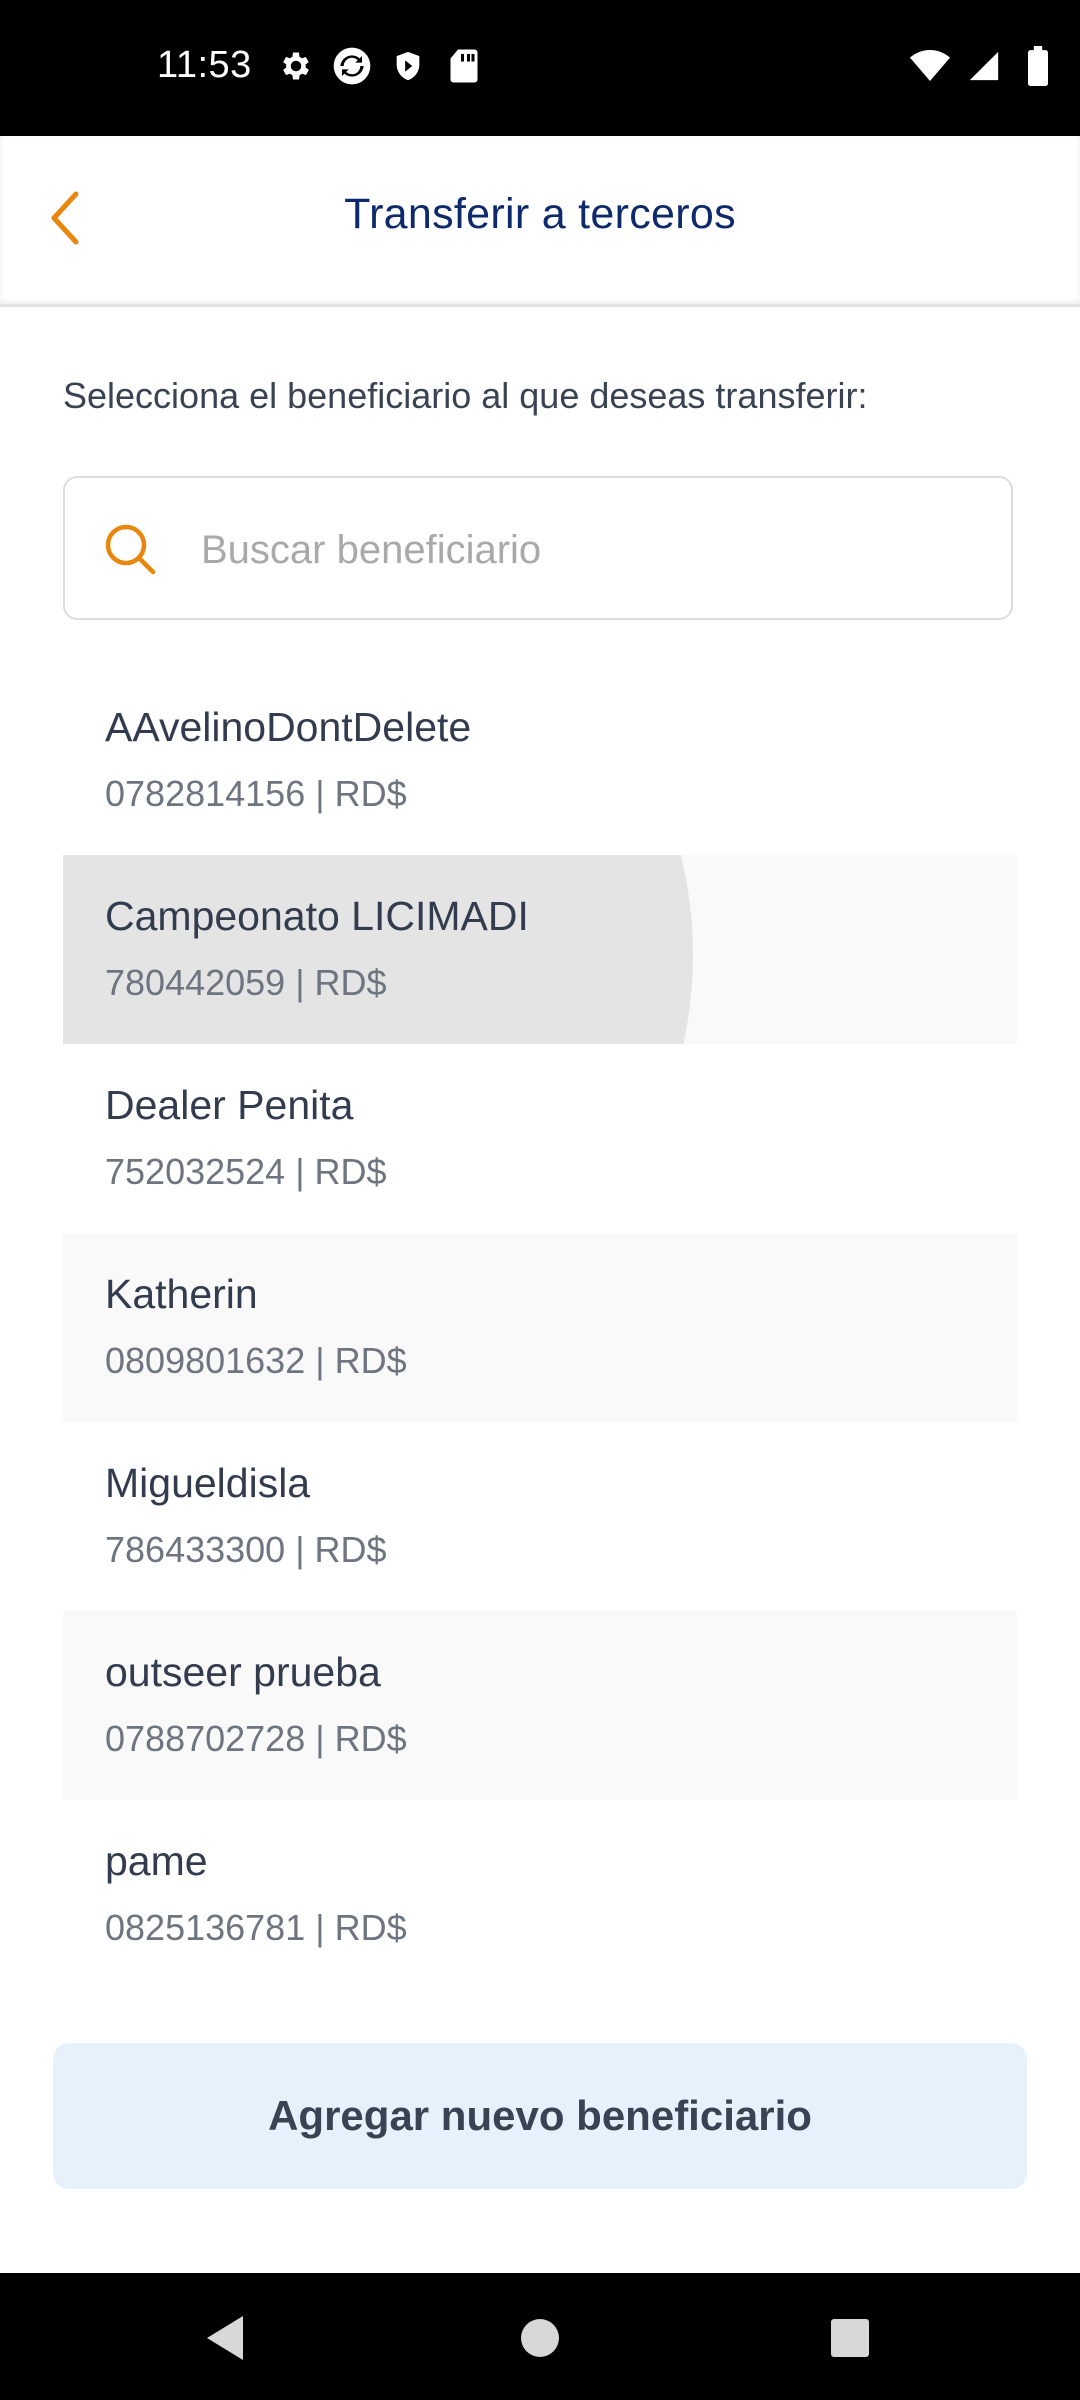  What do you see at coordinates (181, 1294) in the screenshot?
I see `beneficiary-name: Katherin` at bounding box center [181, 1294].